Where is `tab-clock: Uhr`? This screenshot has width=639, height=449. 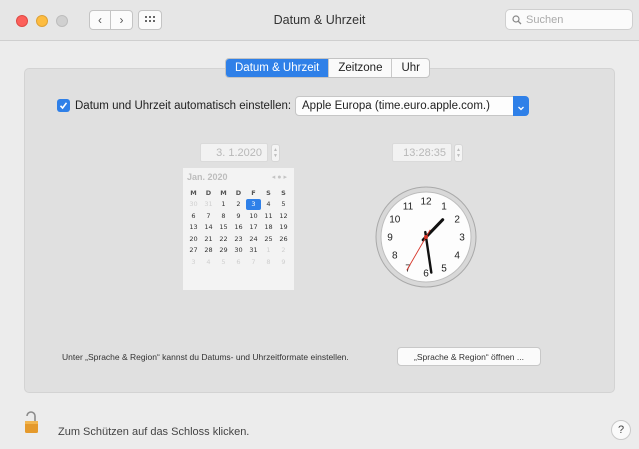
tab-clock: Uhr is located at coordinates (410, 68).